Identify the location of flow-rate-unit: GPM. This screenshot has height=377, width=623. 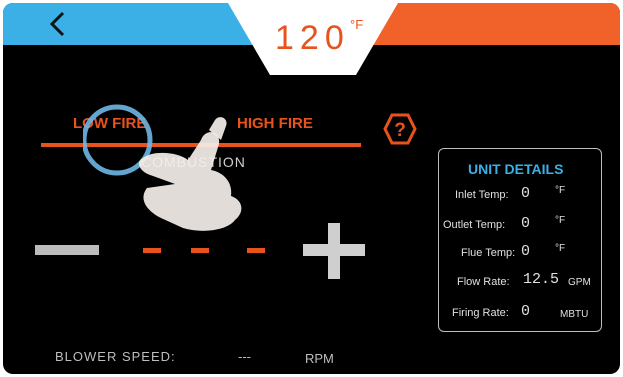
(579, 282).